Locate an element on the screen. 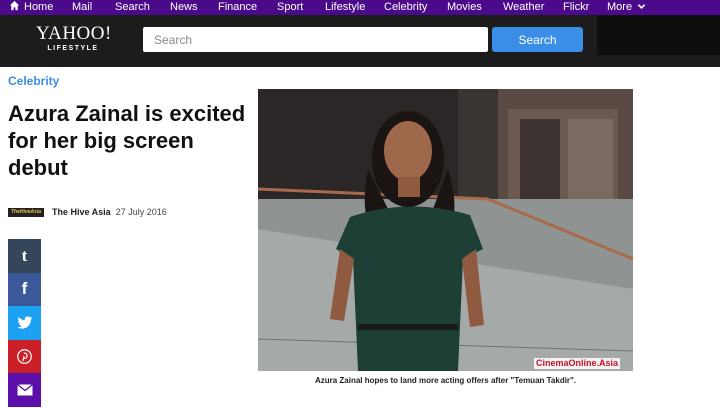  nav-celebrity: Celebrity is located at coordinates (405, 7).